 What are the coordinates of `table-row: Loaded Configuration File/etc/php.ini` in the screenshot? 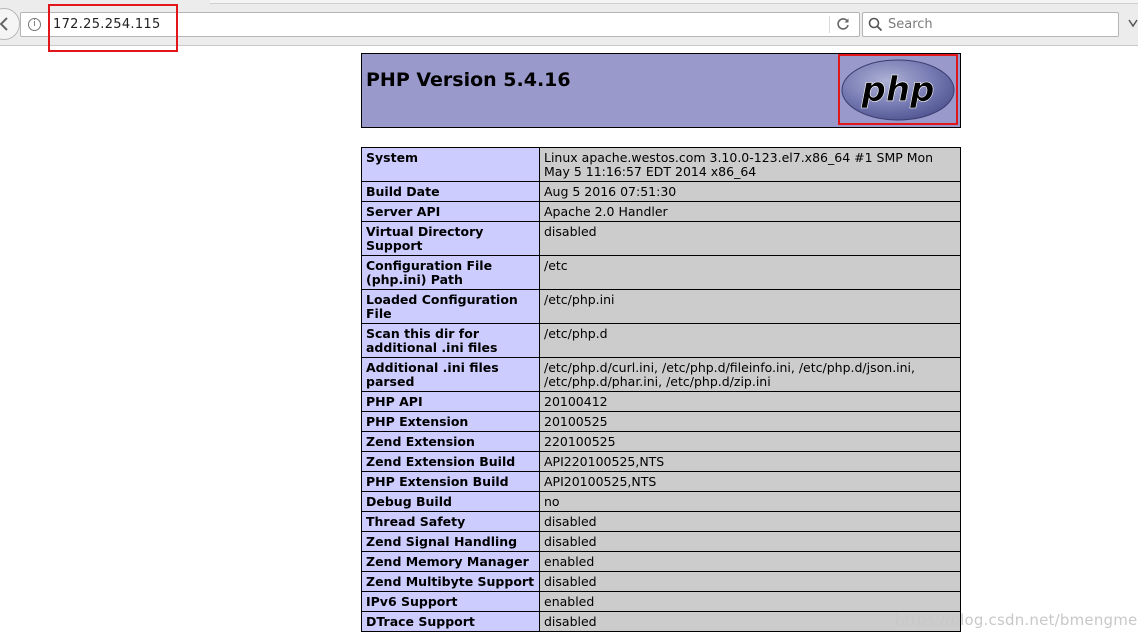 It's located at (661, 306).